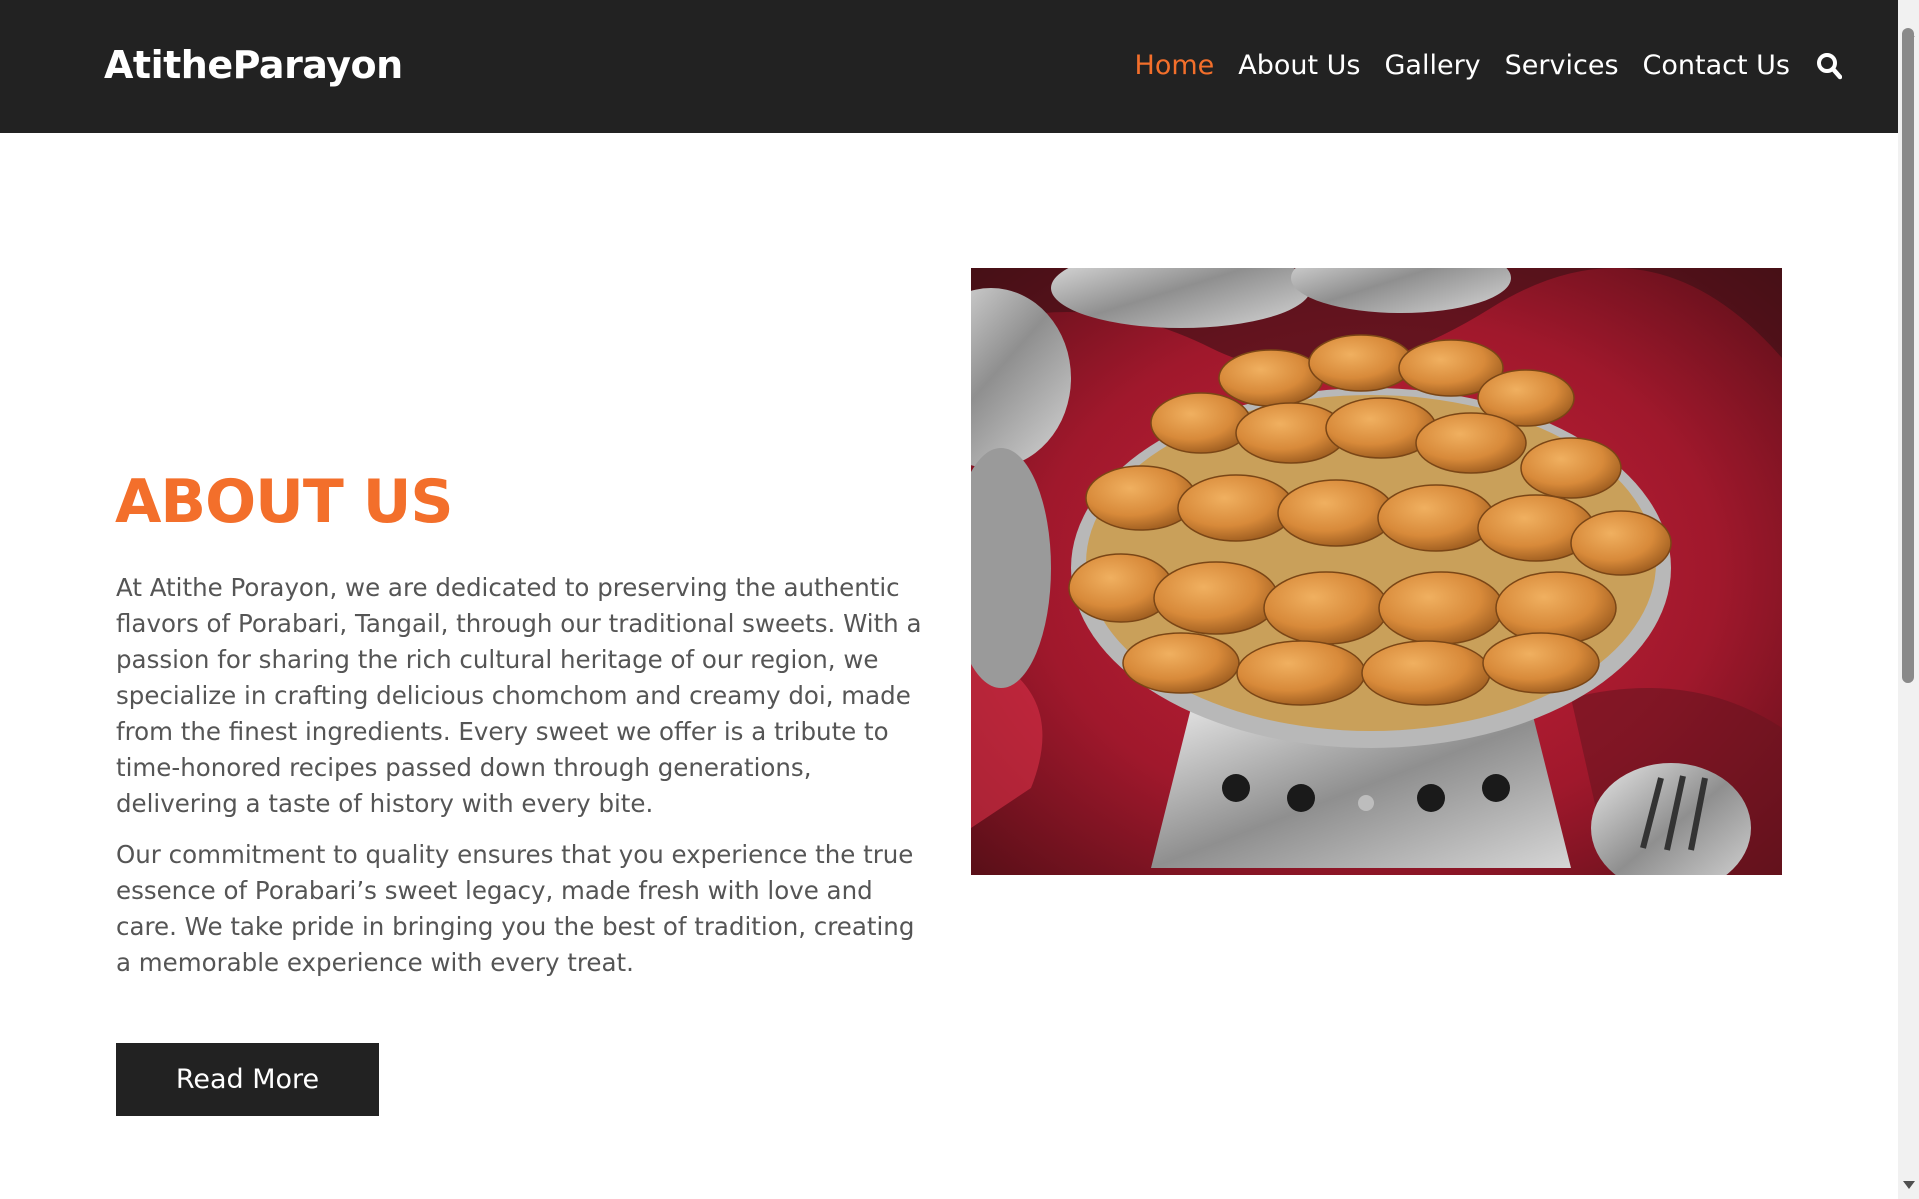 The height and width of the screenshot is (1199, 1919). I want to click on site-logo: AtitheParayon, so click(253, 65).